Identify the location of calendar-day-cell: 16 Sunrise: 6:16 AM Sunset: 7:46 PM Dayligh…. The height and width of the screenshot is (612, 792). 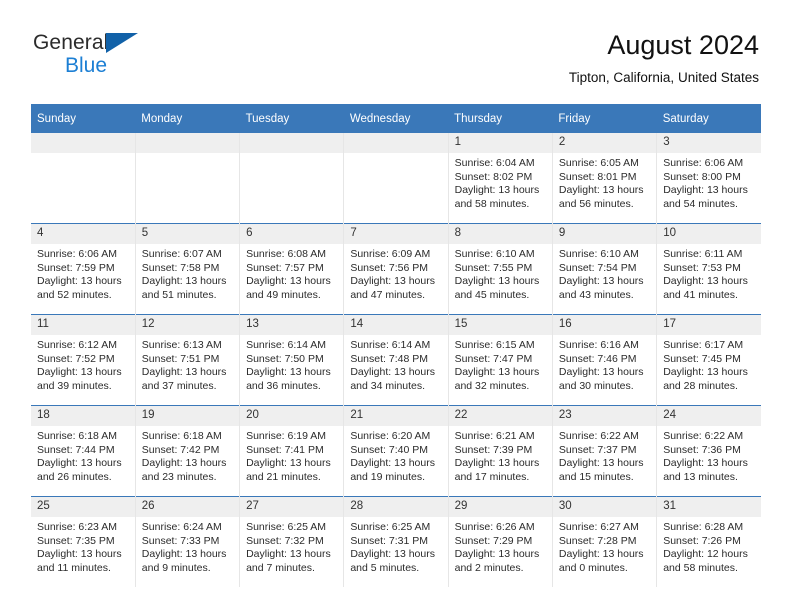
(604, 360).